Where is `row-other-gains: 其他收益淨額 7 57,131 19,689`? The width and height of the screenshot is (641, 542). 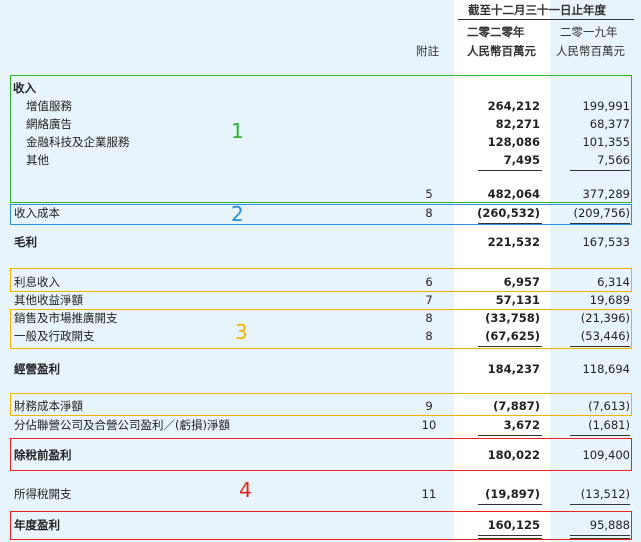 row-other-gains: 其他收益淨額 7 57,131 19,689 is located at coordinates (320, 300).